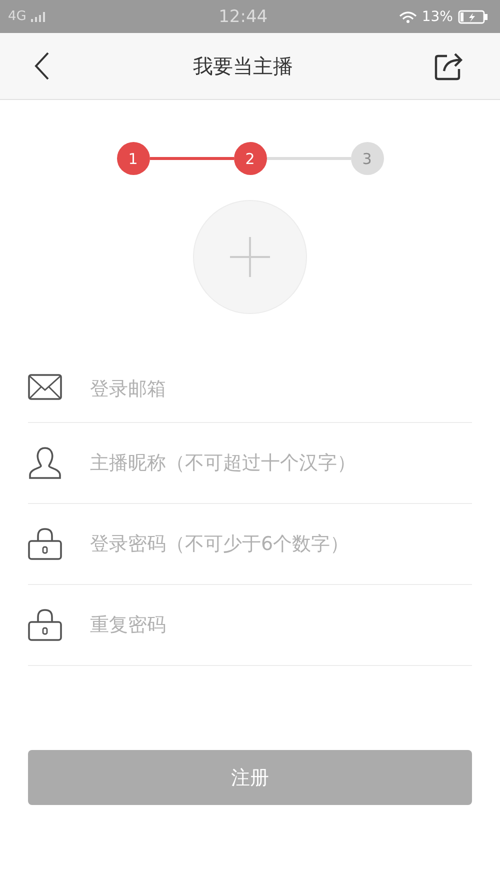 This screenshot has height=889, width=500. I want to click on person-icon, so click(45, 463).